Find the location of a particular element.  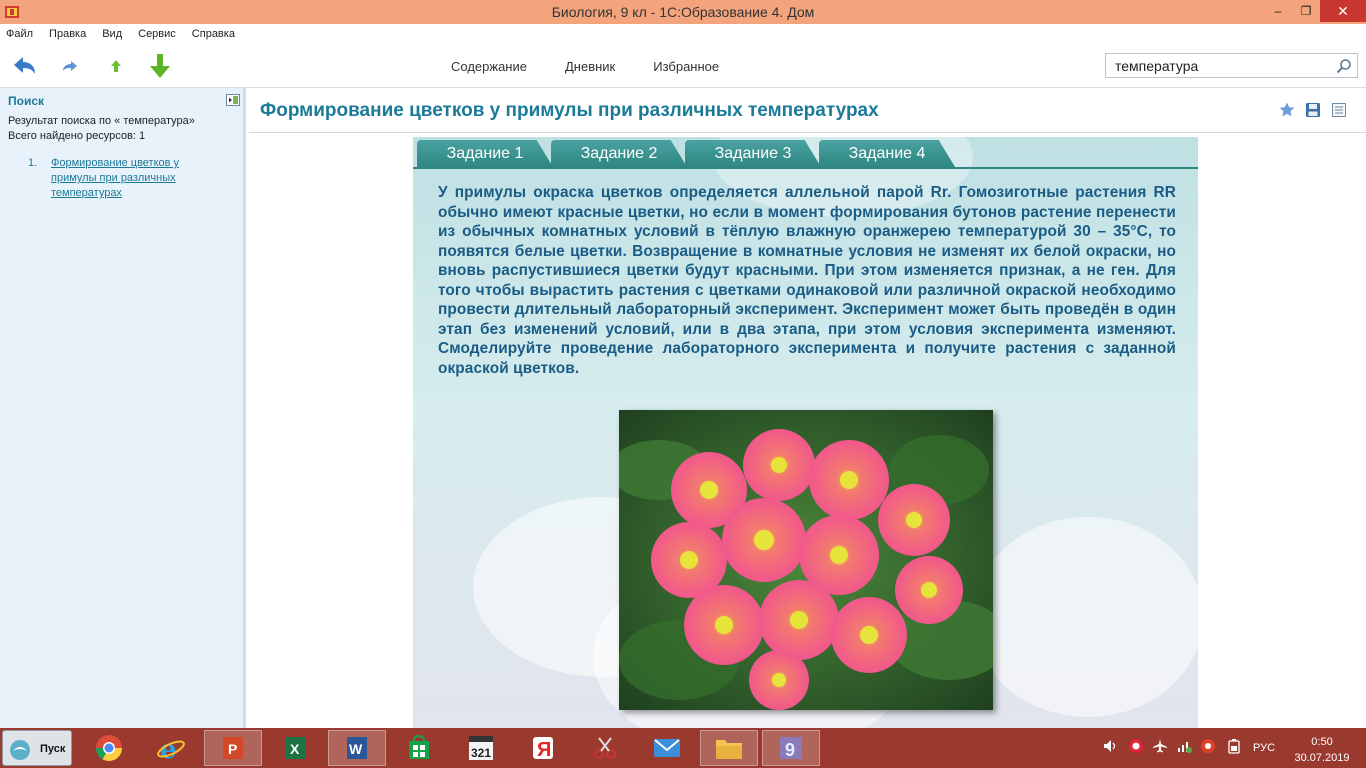

search-icon is located at coordinates (1344, 66).